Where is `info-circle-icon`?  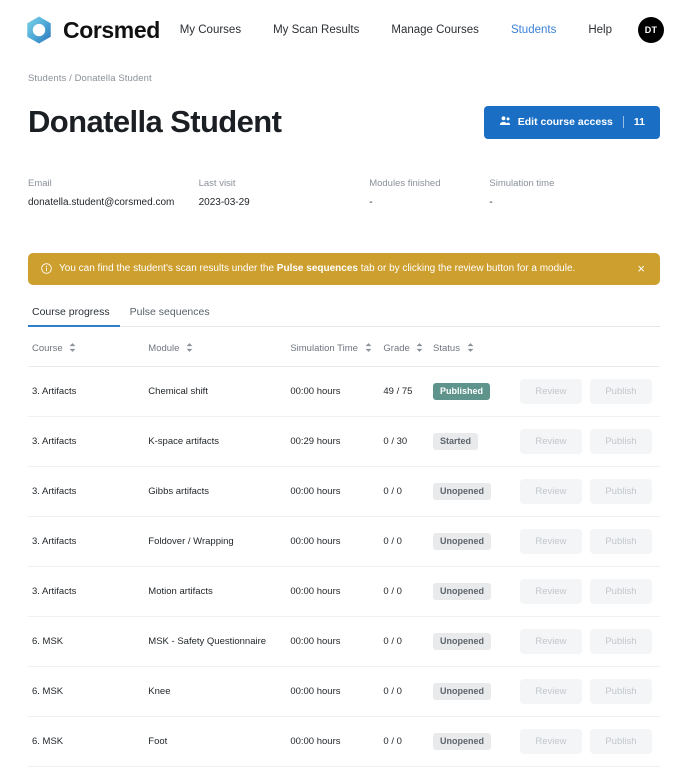
info-circle-icon is located at coordinates (46, 269).